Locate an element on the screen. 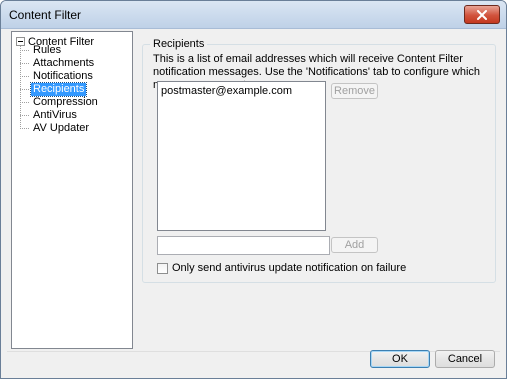  close-x-icon is located at coordinates (482, 14).